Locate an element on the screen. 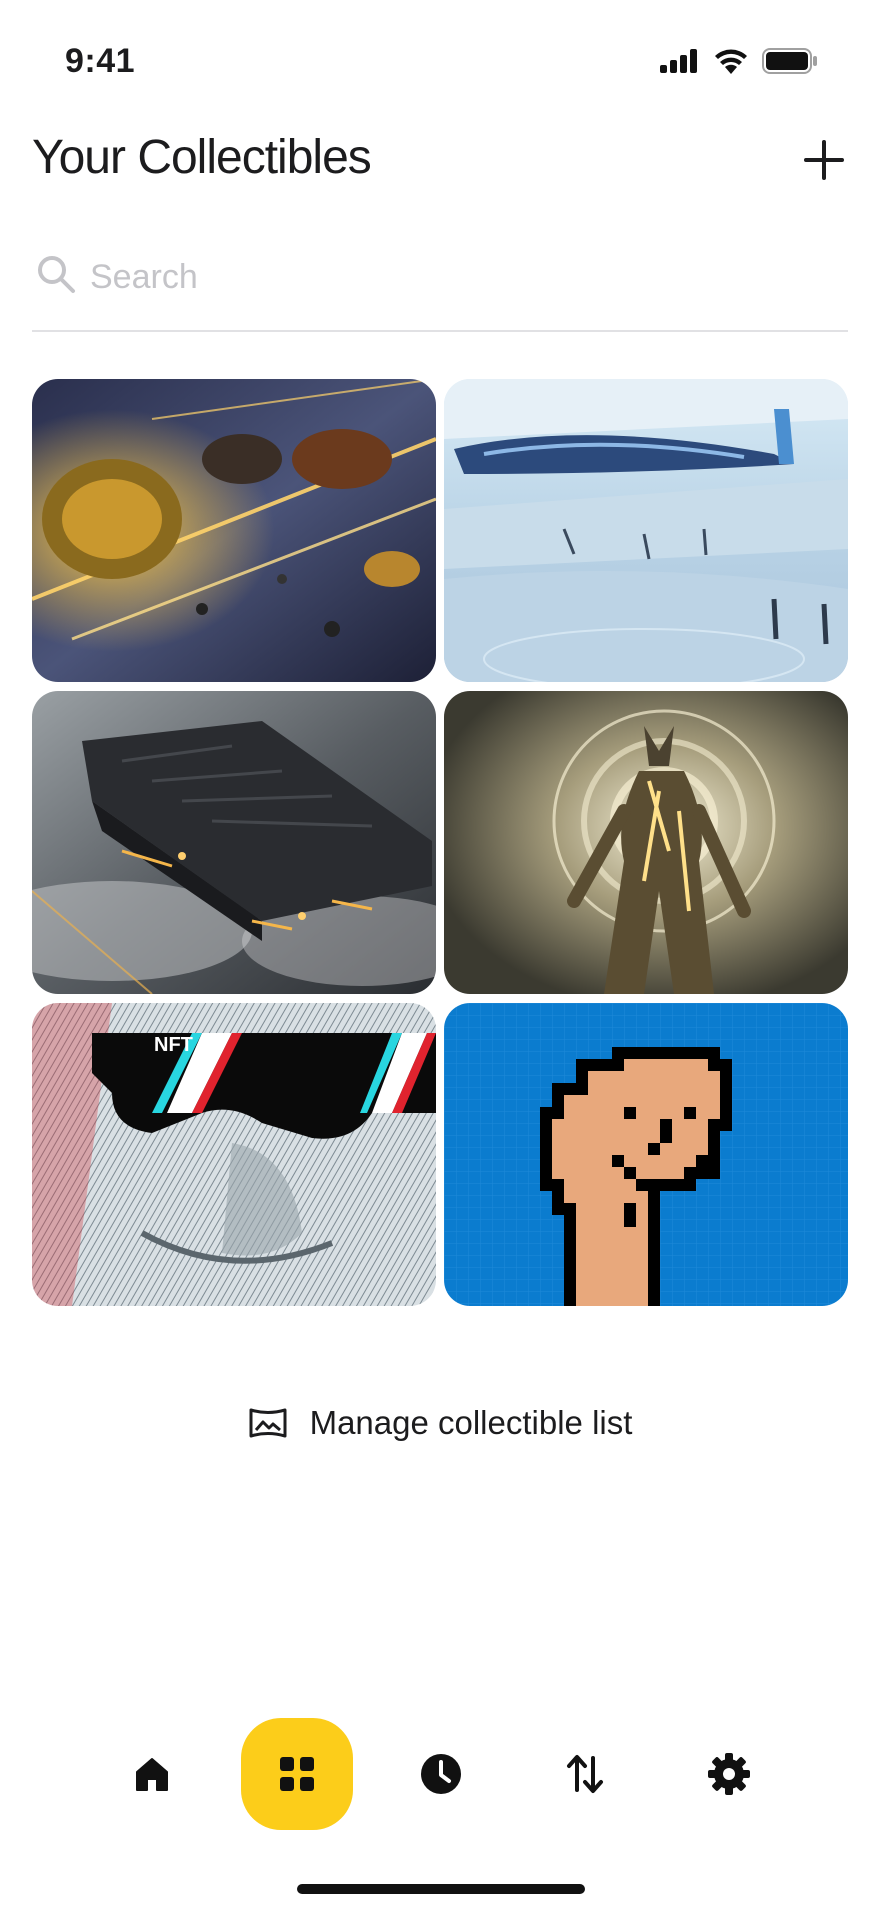 The height and width of the screenshot is (1912, 880). search-icon is located at coordinates (56, 274).